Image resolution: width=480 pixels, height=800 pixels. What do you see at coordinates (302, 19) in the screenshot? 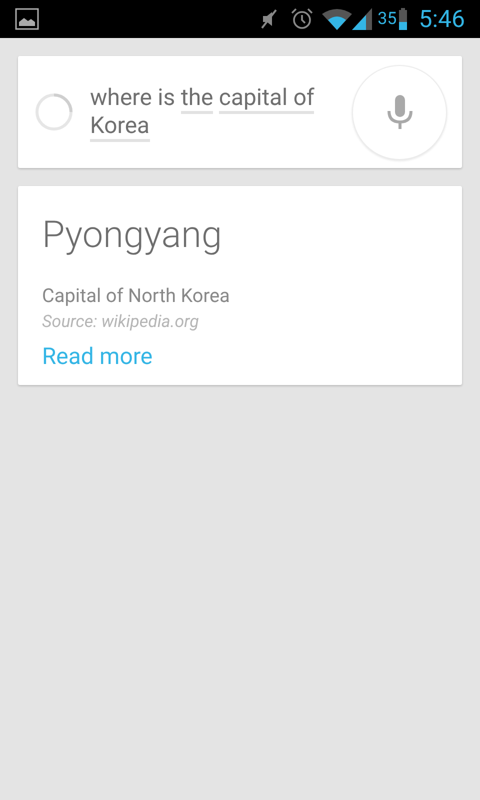
I see `alarm-clock-icon` at bounding box center [302, 19].